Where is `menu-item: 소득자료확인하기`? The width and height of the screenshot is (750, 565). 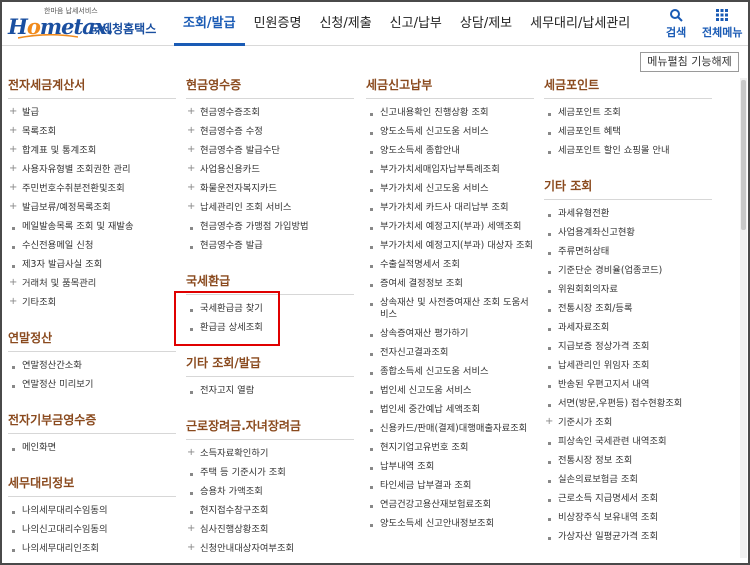 menu-item: 소득자료확인하기 is located at coordinates (271, 454).